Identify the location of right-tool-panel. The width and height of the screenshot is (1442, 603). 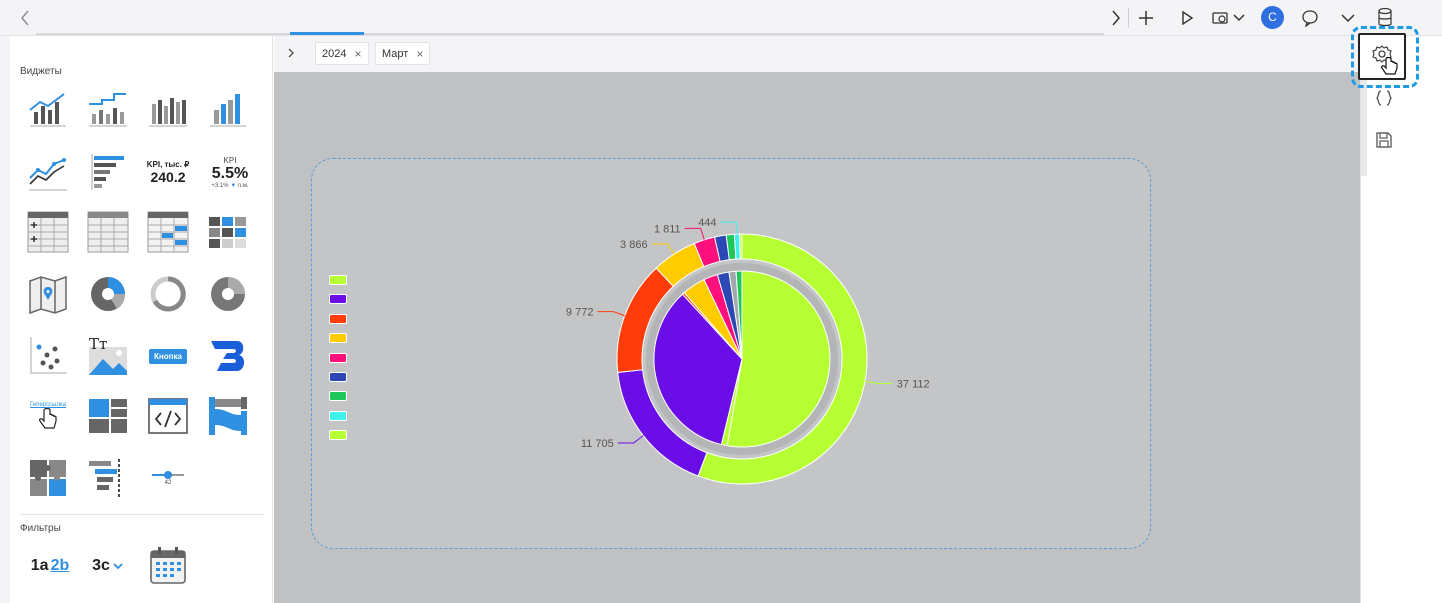
(1401, 319).